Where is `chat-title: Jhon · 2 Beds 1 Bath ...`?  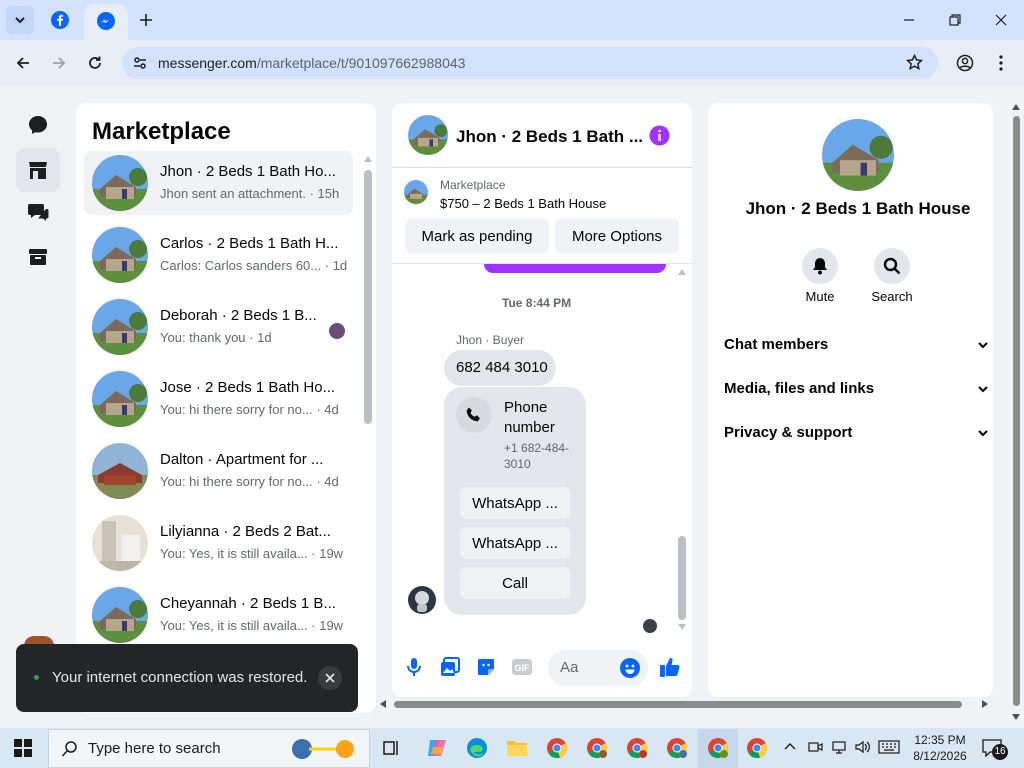
chat-title: Jhon · 2 Beds 1 Bath ... is located at coordinates (549, 137).